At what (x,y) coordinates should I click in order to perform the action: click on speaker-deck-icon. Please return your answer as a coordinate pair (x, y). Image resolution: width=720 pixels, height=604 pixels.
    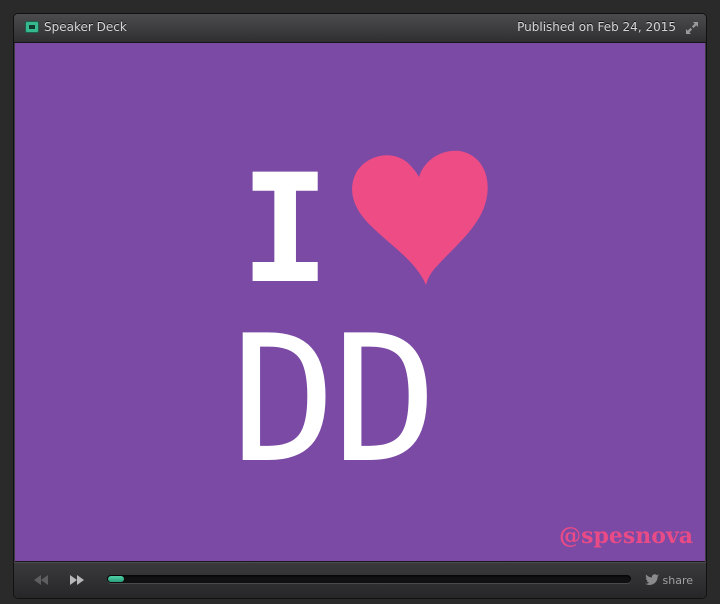
    Looking at the image, I should click on (32, 27).